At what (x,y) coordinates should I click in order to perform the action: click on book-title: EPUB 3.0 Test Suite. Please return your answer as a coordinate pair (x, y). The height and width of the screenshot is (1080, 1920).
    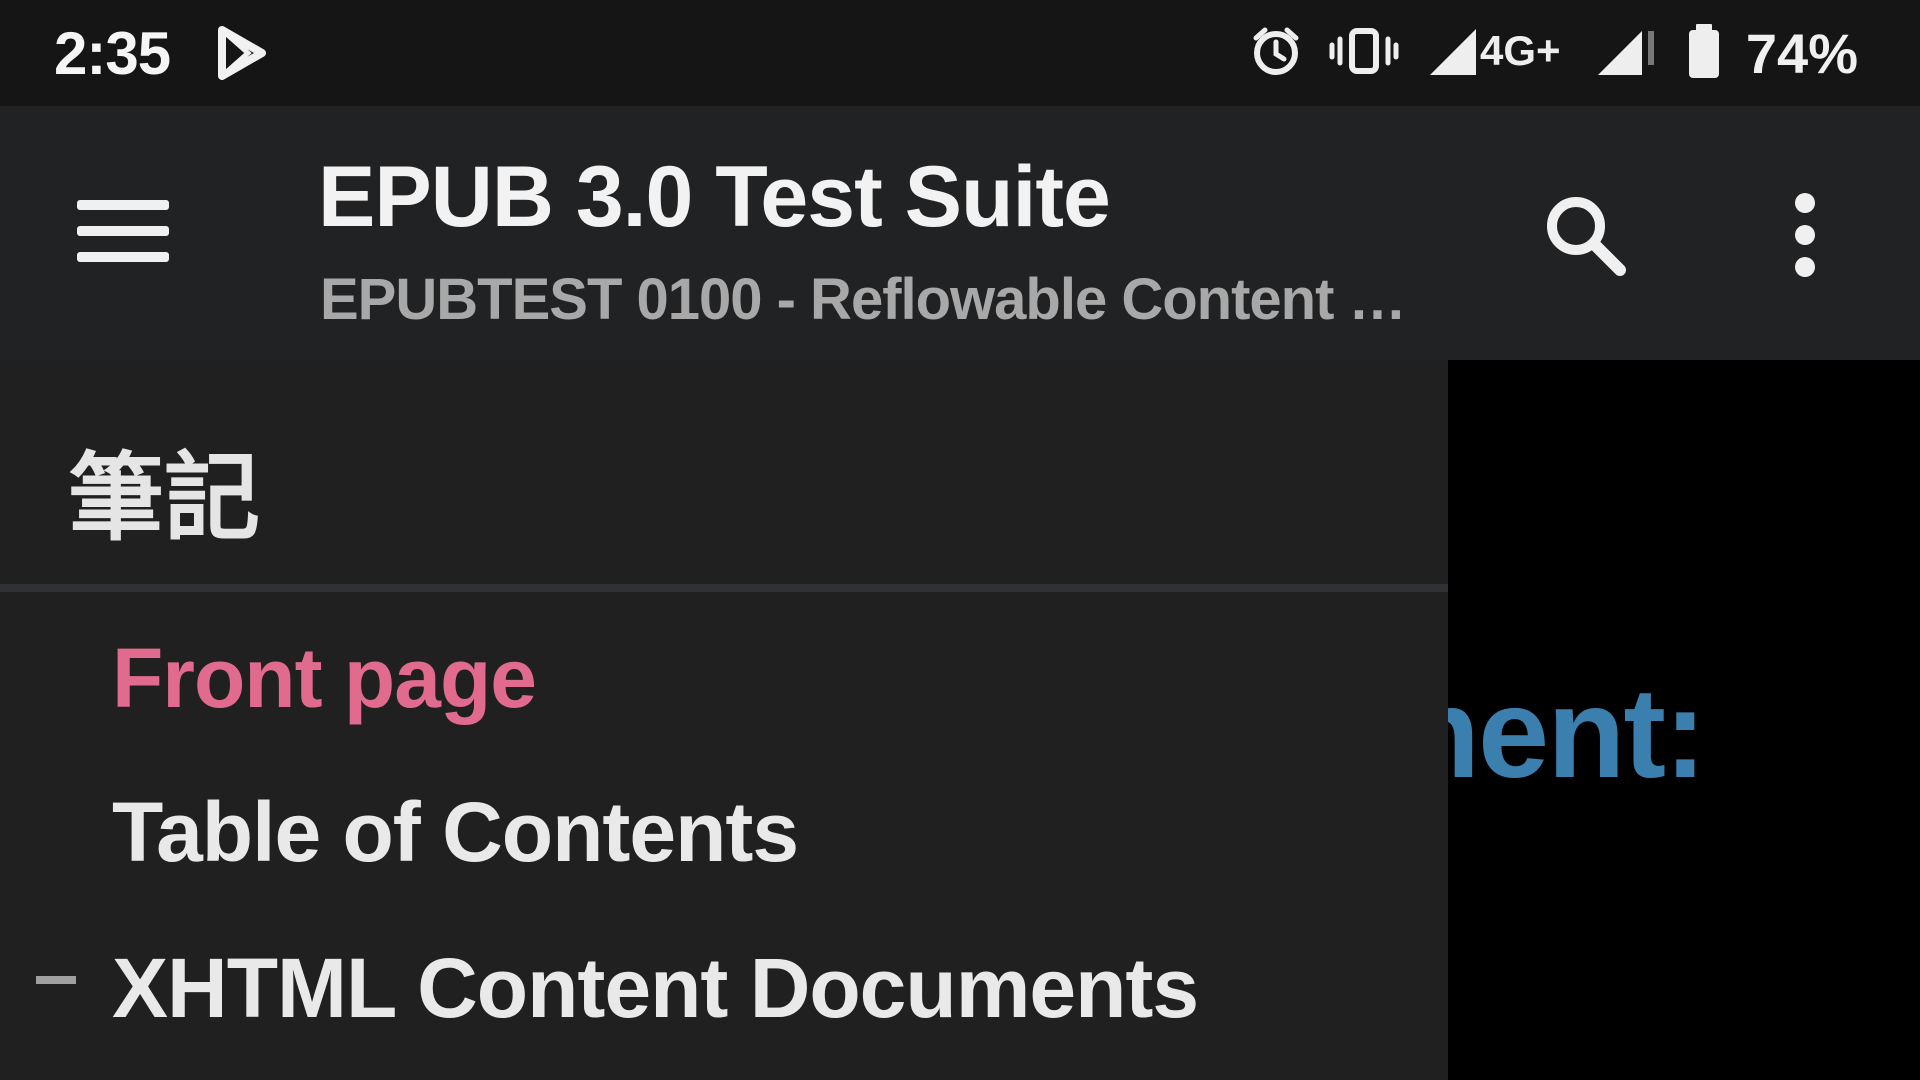
    Looking at the image, I should click on (714, 197).